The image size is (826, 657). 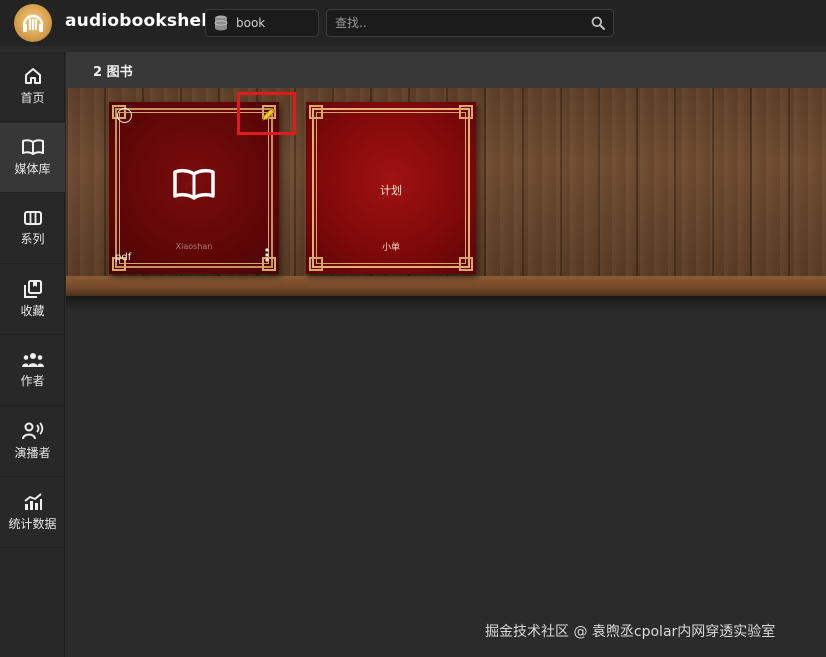 What do you see at coordinates (598, 23) in the screenshot?
I see `search-icon` at bounding box center [598, 23].